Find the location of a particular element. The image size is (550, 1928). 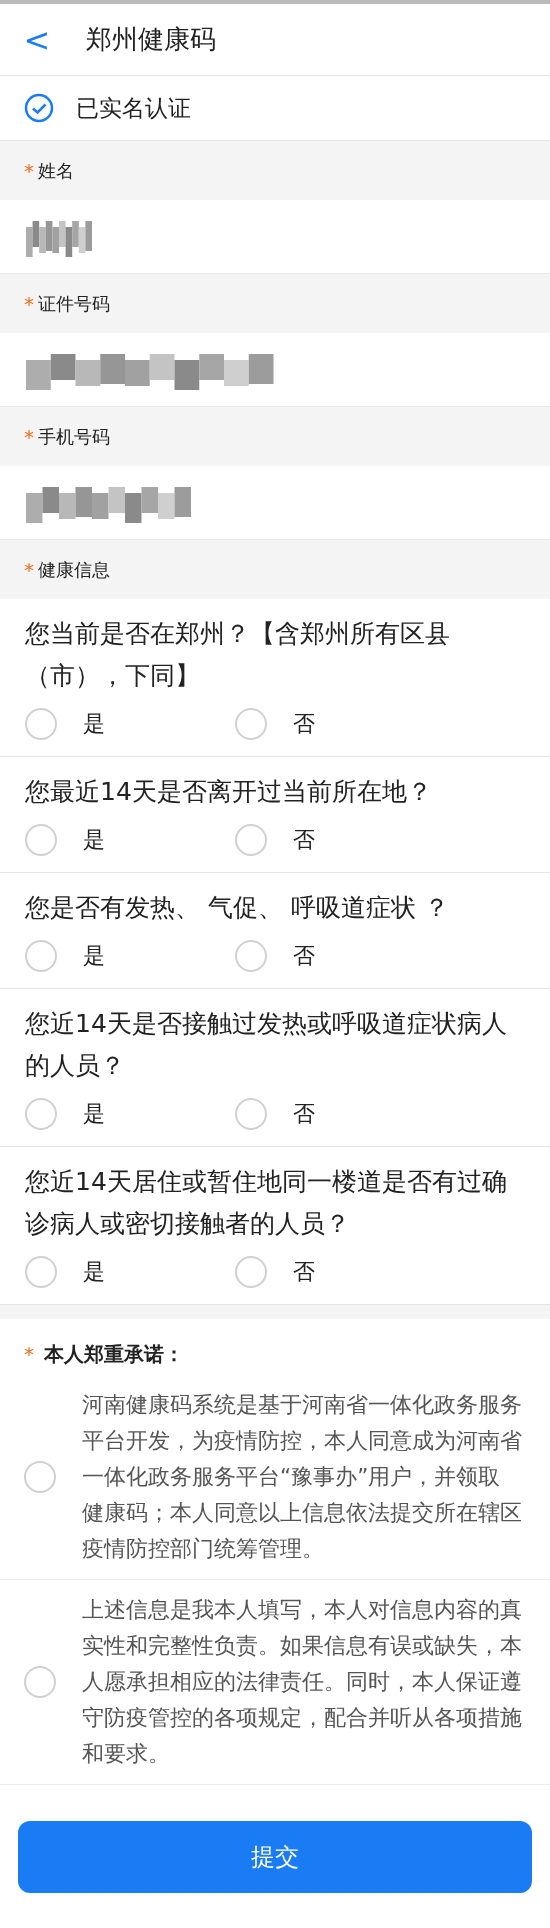

question-text: 您近14天是否接触过发热或呼吸道症状病人的人员？ is located at coordinates (266, 1045).